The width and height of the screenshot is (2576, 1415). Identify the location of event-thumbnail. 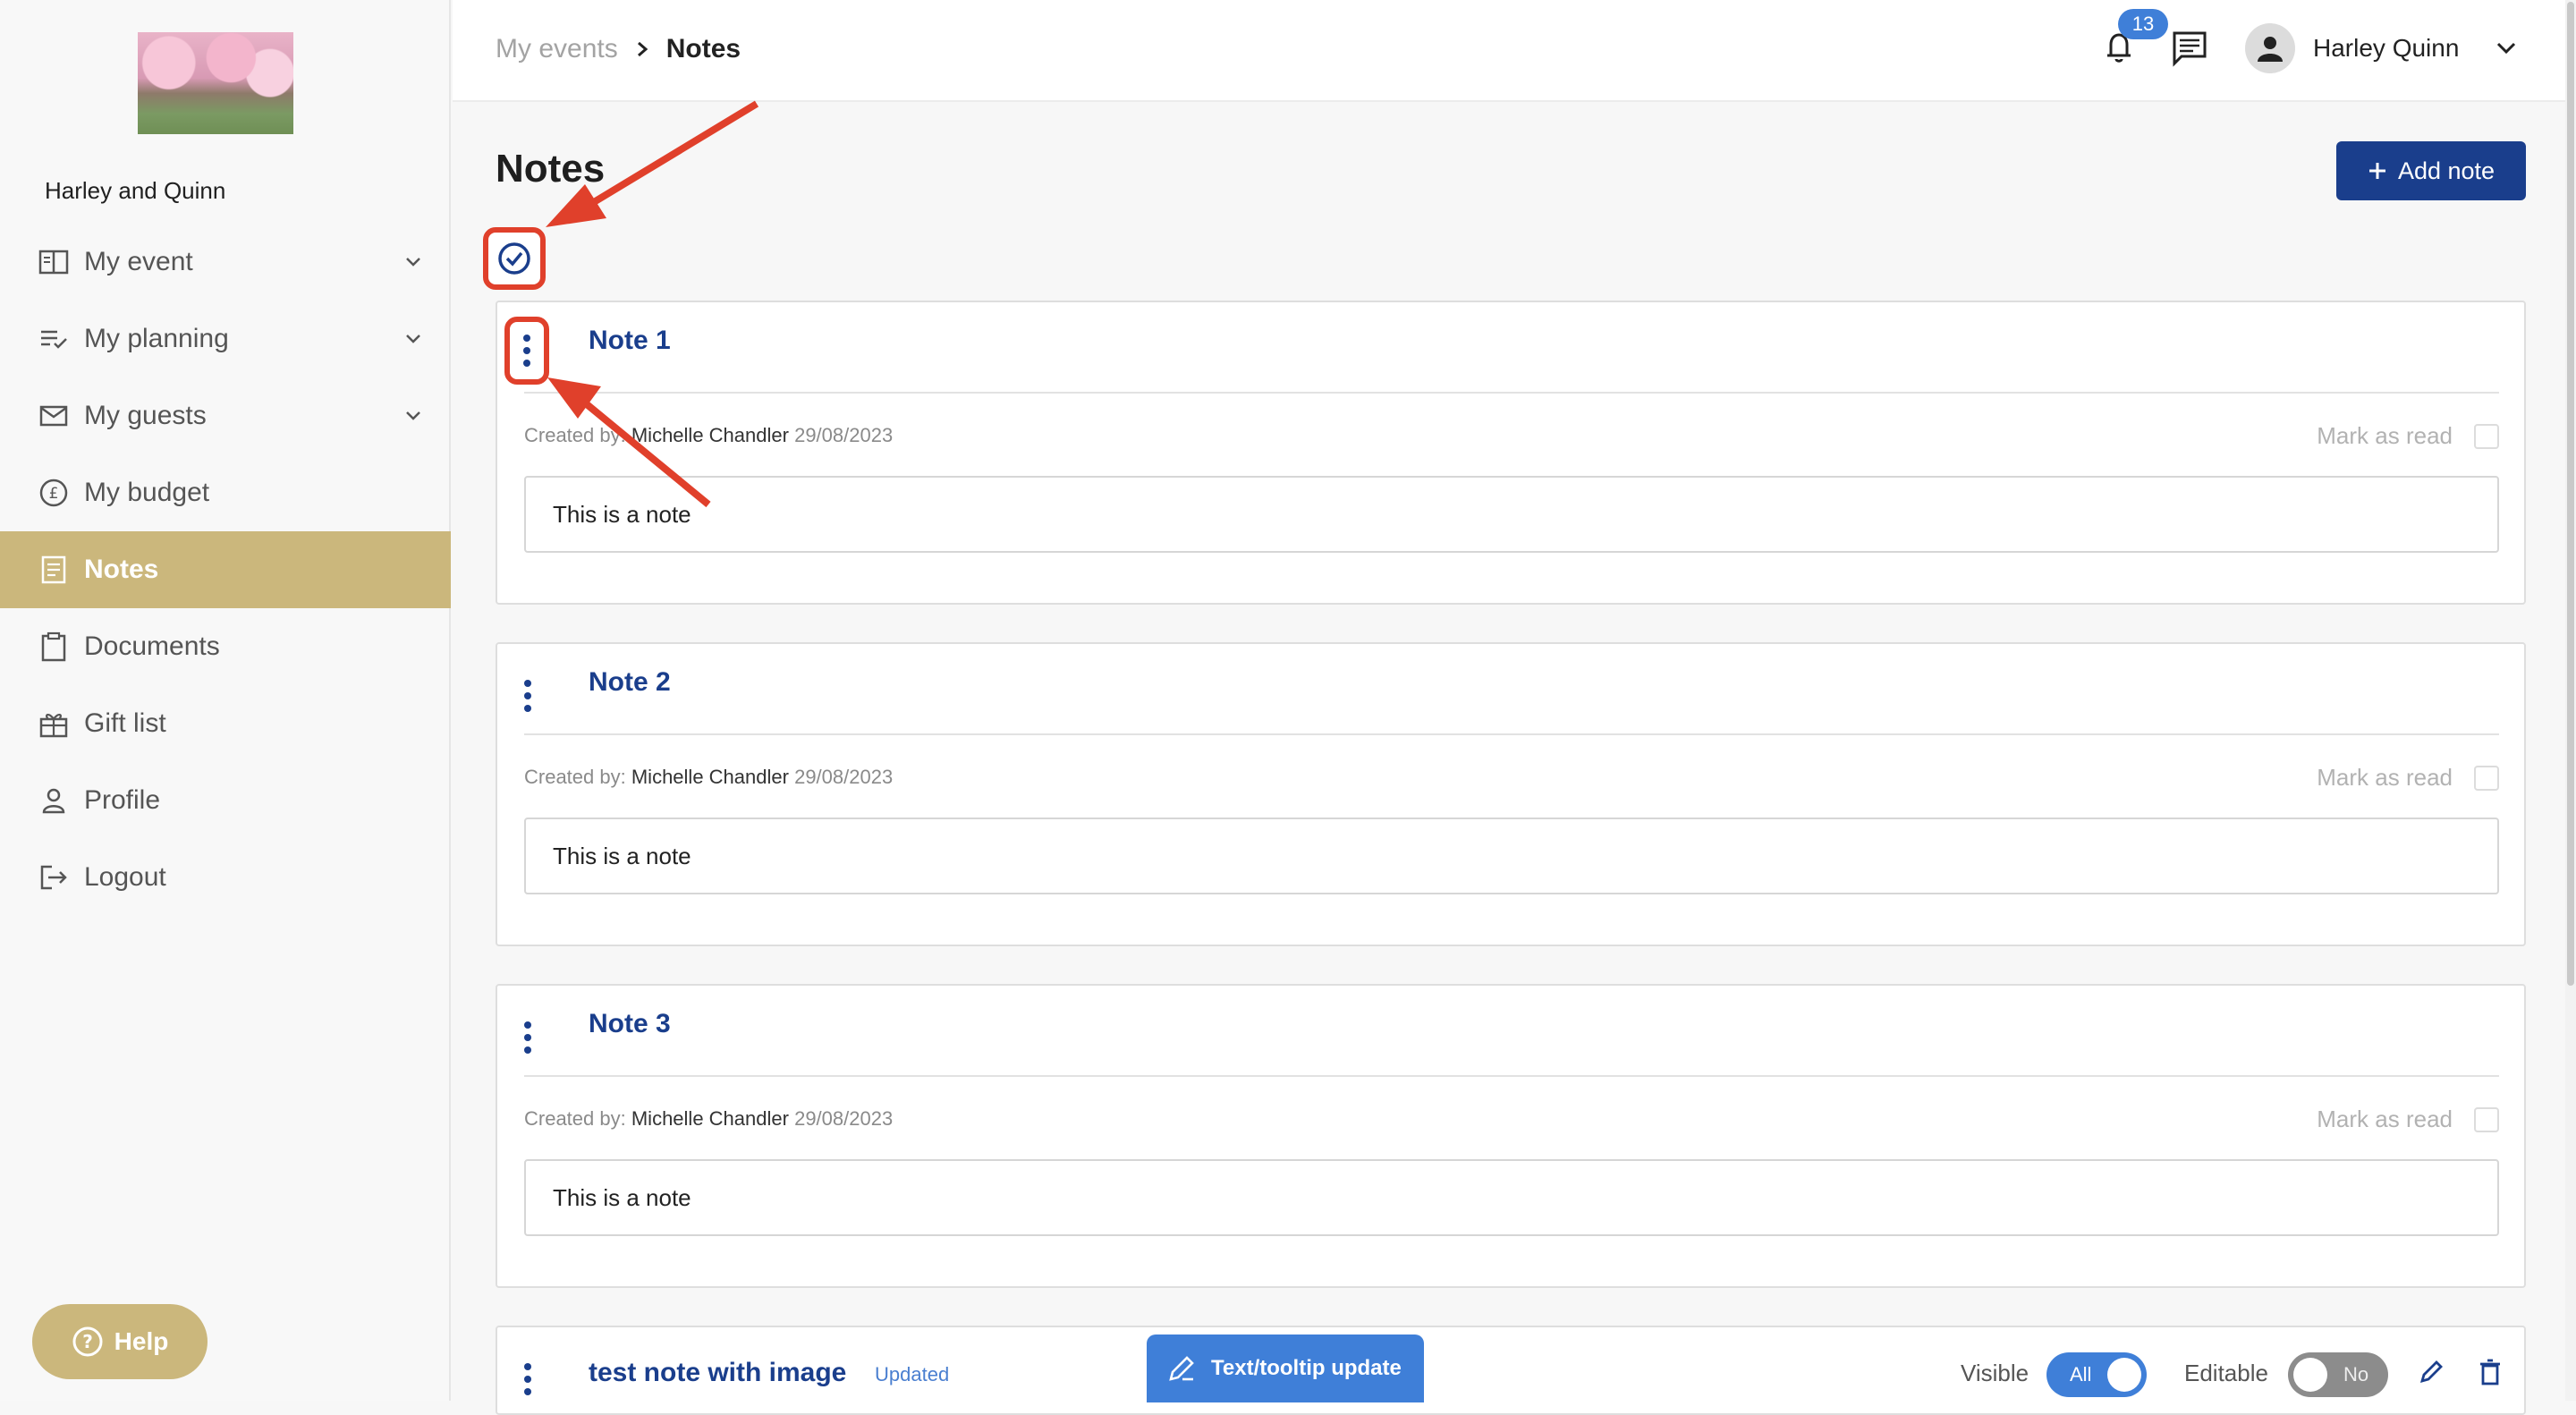
(215, 83).